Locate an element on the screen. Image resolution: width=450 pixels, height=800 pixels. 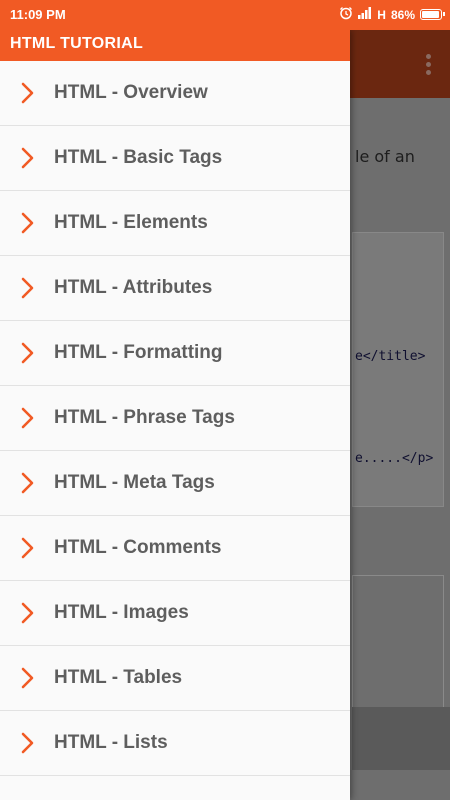
battery-icon is located at coordinates (432, 14).